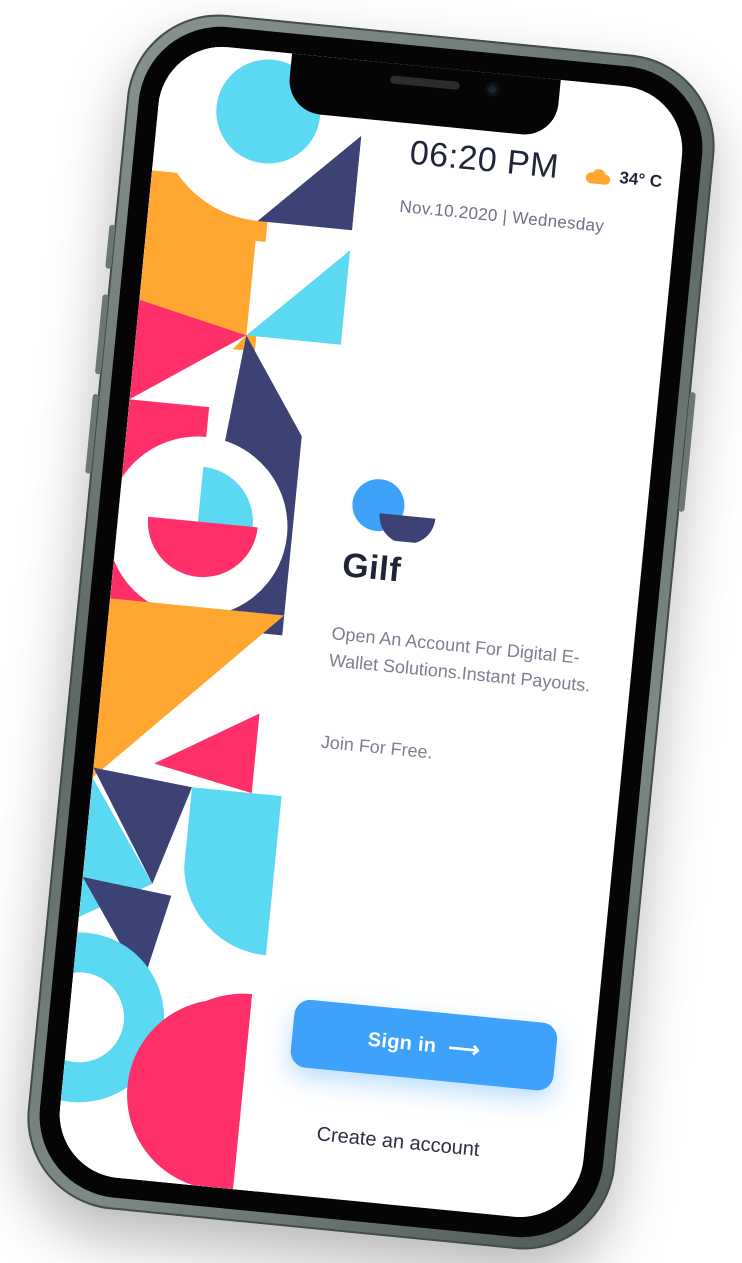  What do you see at coordinates (598, 177) in the screenshot?
I see `cloud-icon` at bounding box center [598, 177].